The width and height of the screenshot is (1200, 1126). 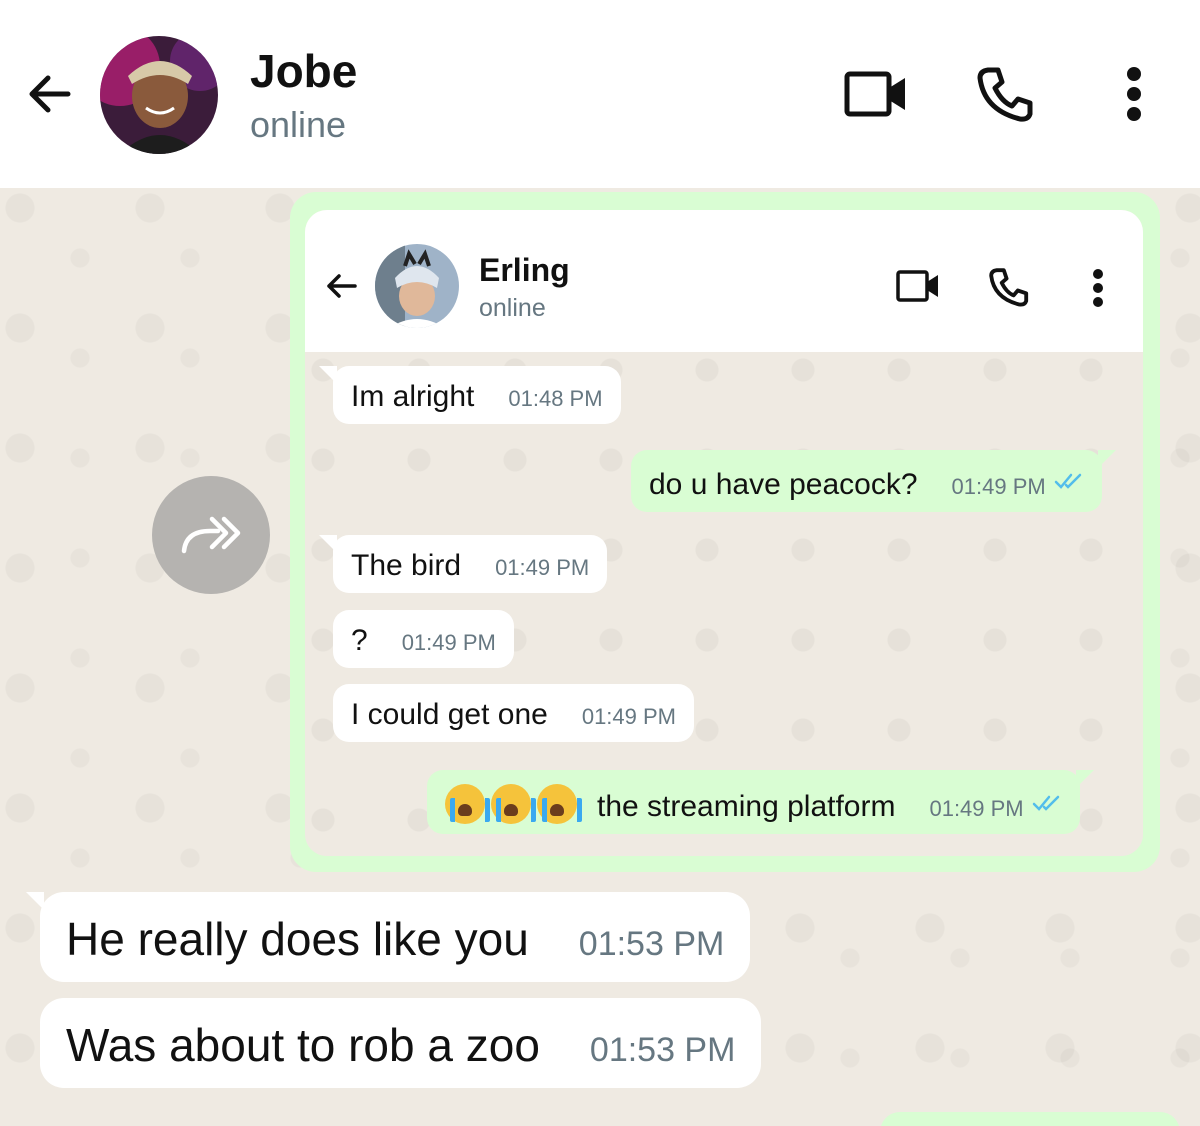 I want to click on message-bubble-outgoing: the streaming platform 01:49 PM, so click(x=760, y=802).